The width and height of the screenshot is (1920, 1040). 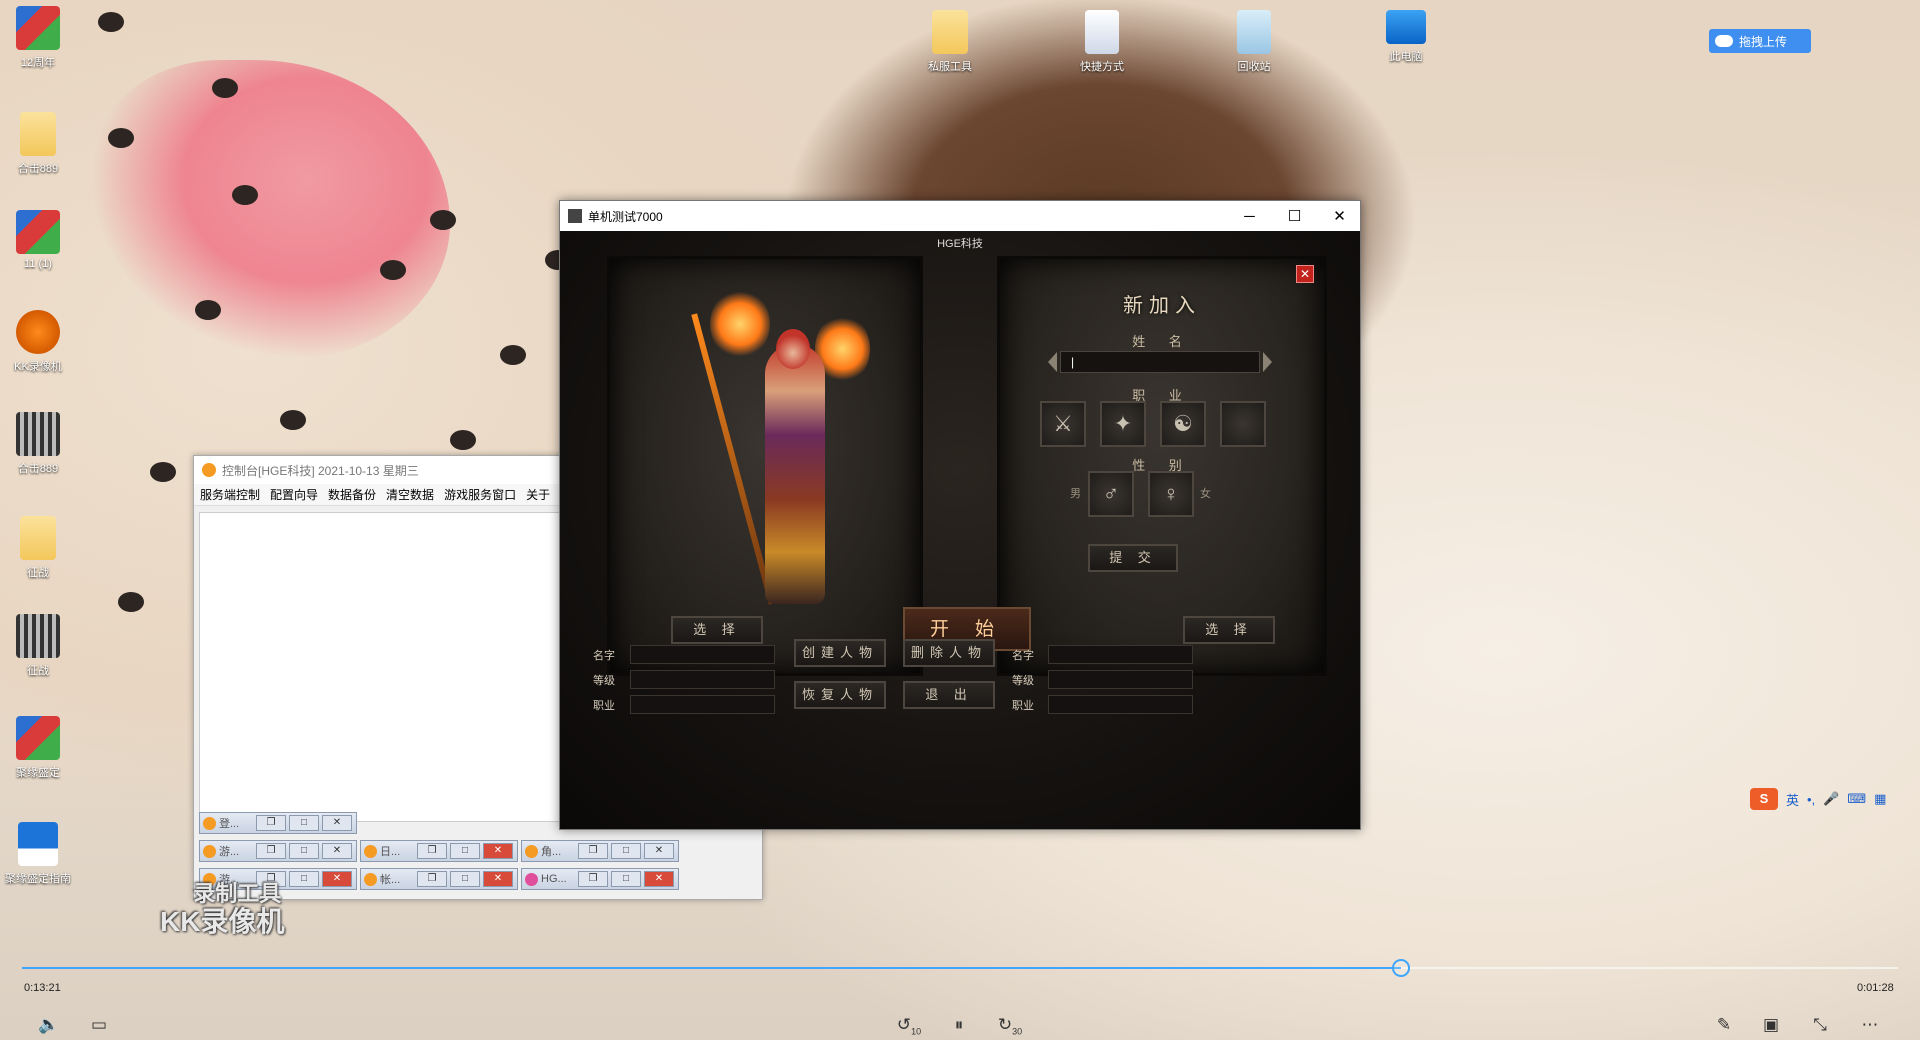 I want to click on job-mage-button: ✦, so click(x=1123, y=424).